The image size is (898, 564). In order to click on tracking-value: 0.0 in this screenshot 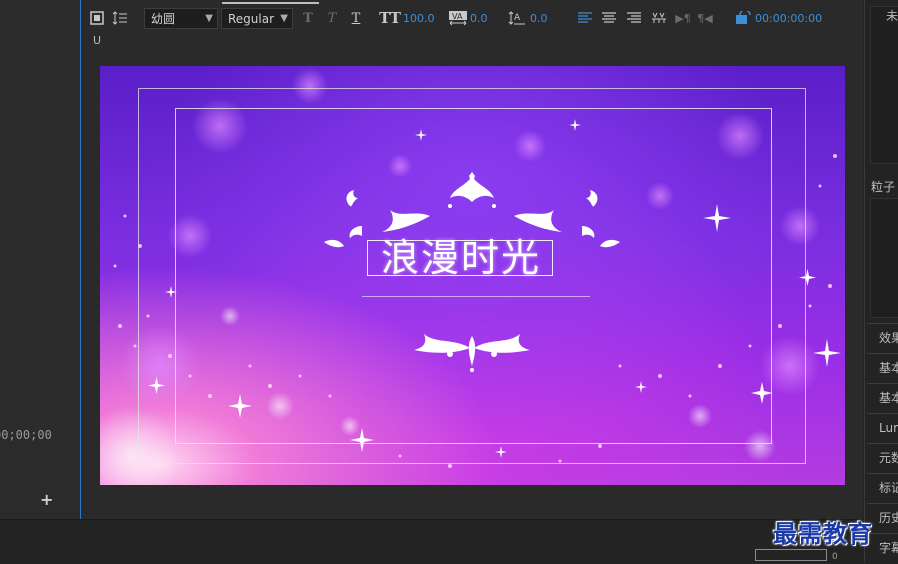, I will do `click(479, 18)`.